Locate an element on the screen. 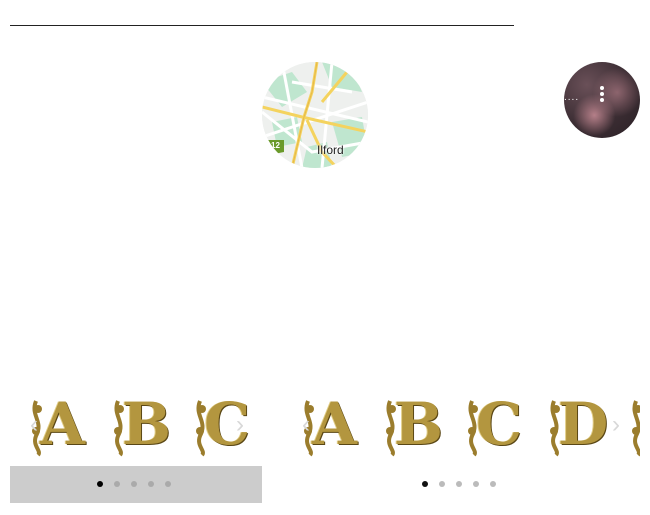 The height and width of the screenshot is (515, 650). map-thumbnail: Ilford 12 is located at coordinates (315, 115).